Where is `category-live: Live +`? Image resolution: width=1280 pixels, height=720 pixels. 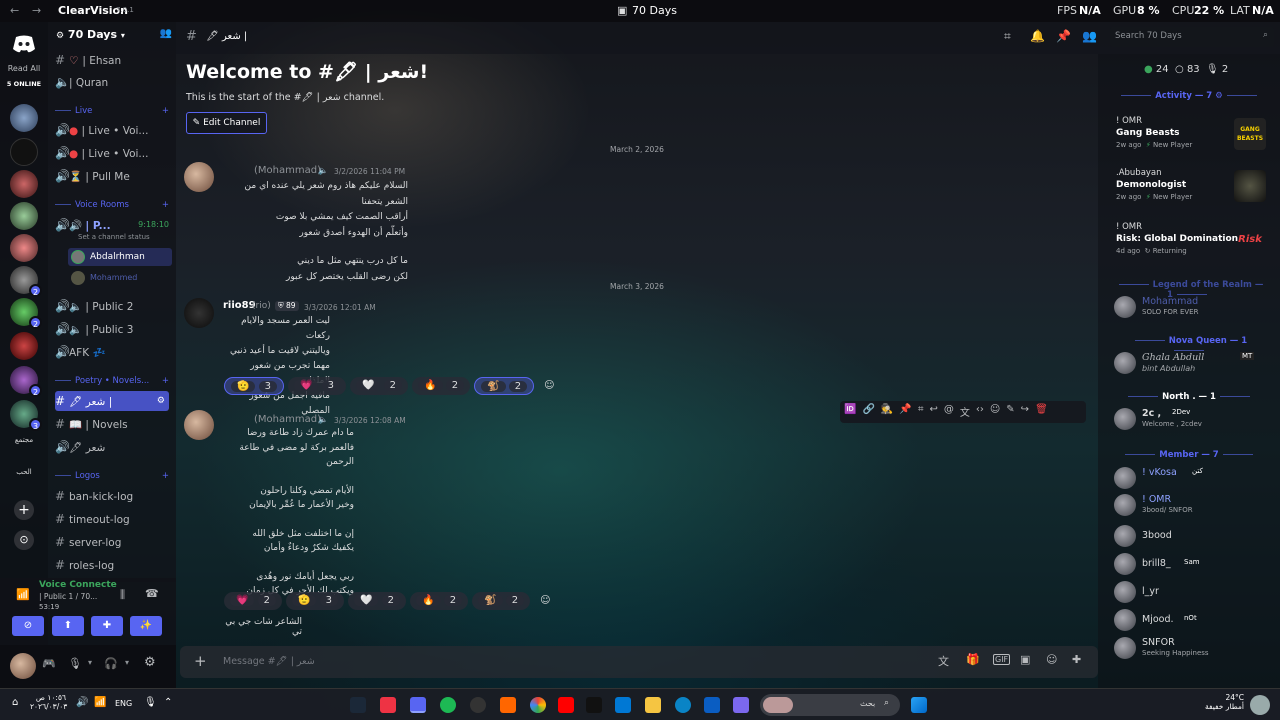 category-live: Live + is located at coordinates (112, 113).